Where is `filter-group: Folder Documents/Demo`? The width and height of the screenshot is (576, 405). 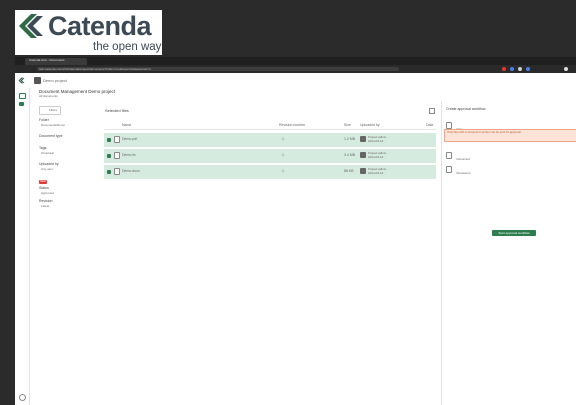
filter-group: Folder Documents/Demo is located at coordinates (65, 123).